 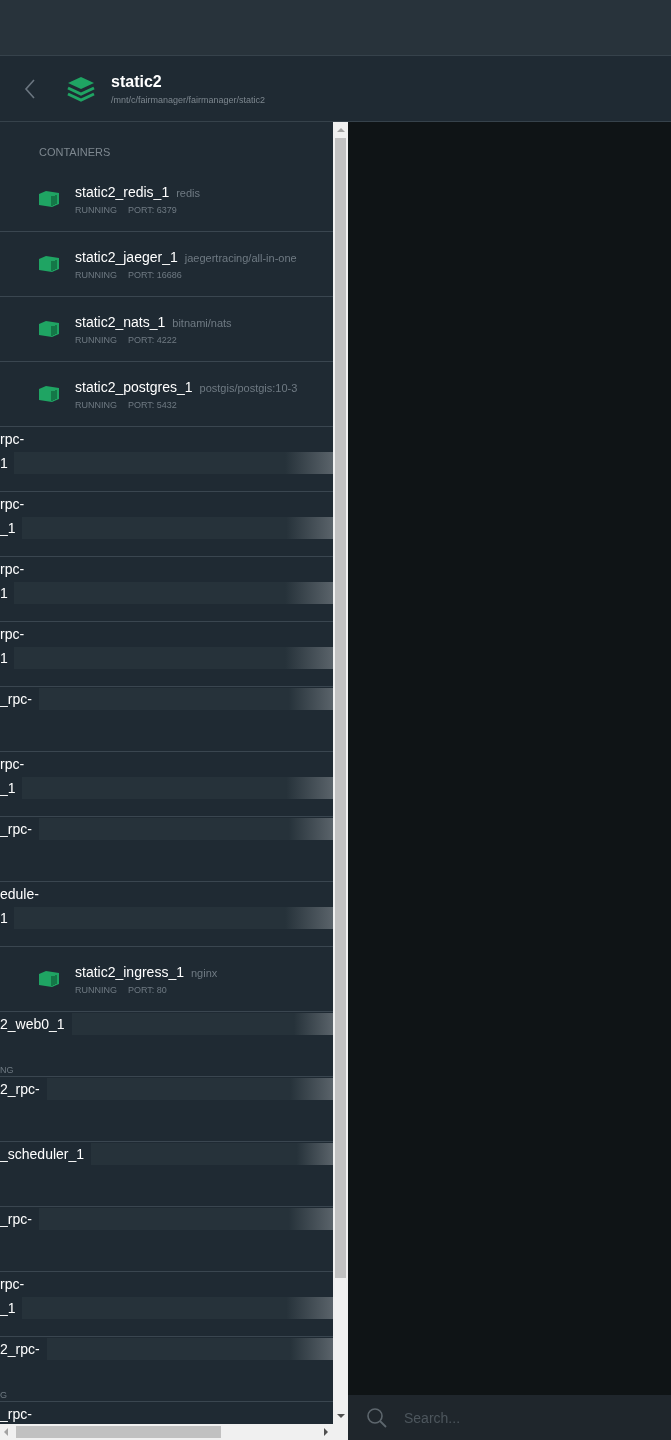 What do you see at coordinates (129, 971) in the screenshot?
I see `container-name: static2_ingress_1` at bounding box center [129, 971].